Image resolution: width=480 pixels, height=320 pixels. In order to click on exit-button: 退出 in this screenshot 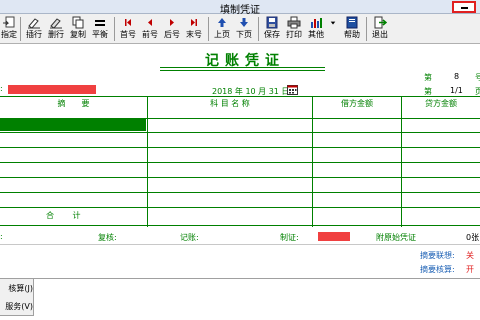, I will do `click(380, 29)`.